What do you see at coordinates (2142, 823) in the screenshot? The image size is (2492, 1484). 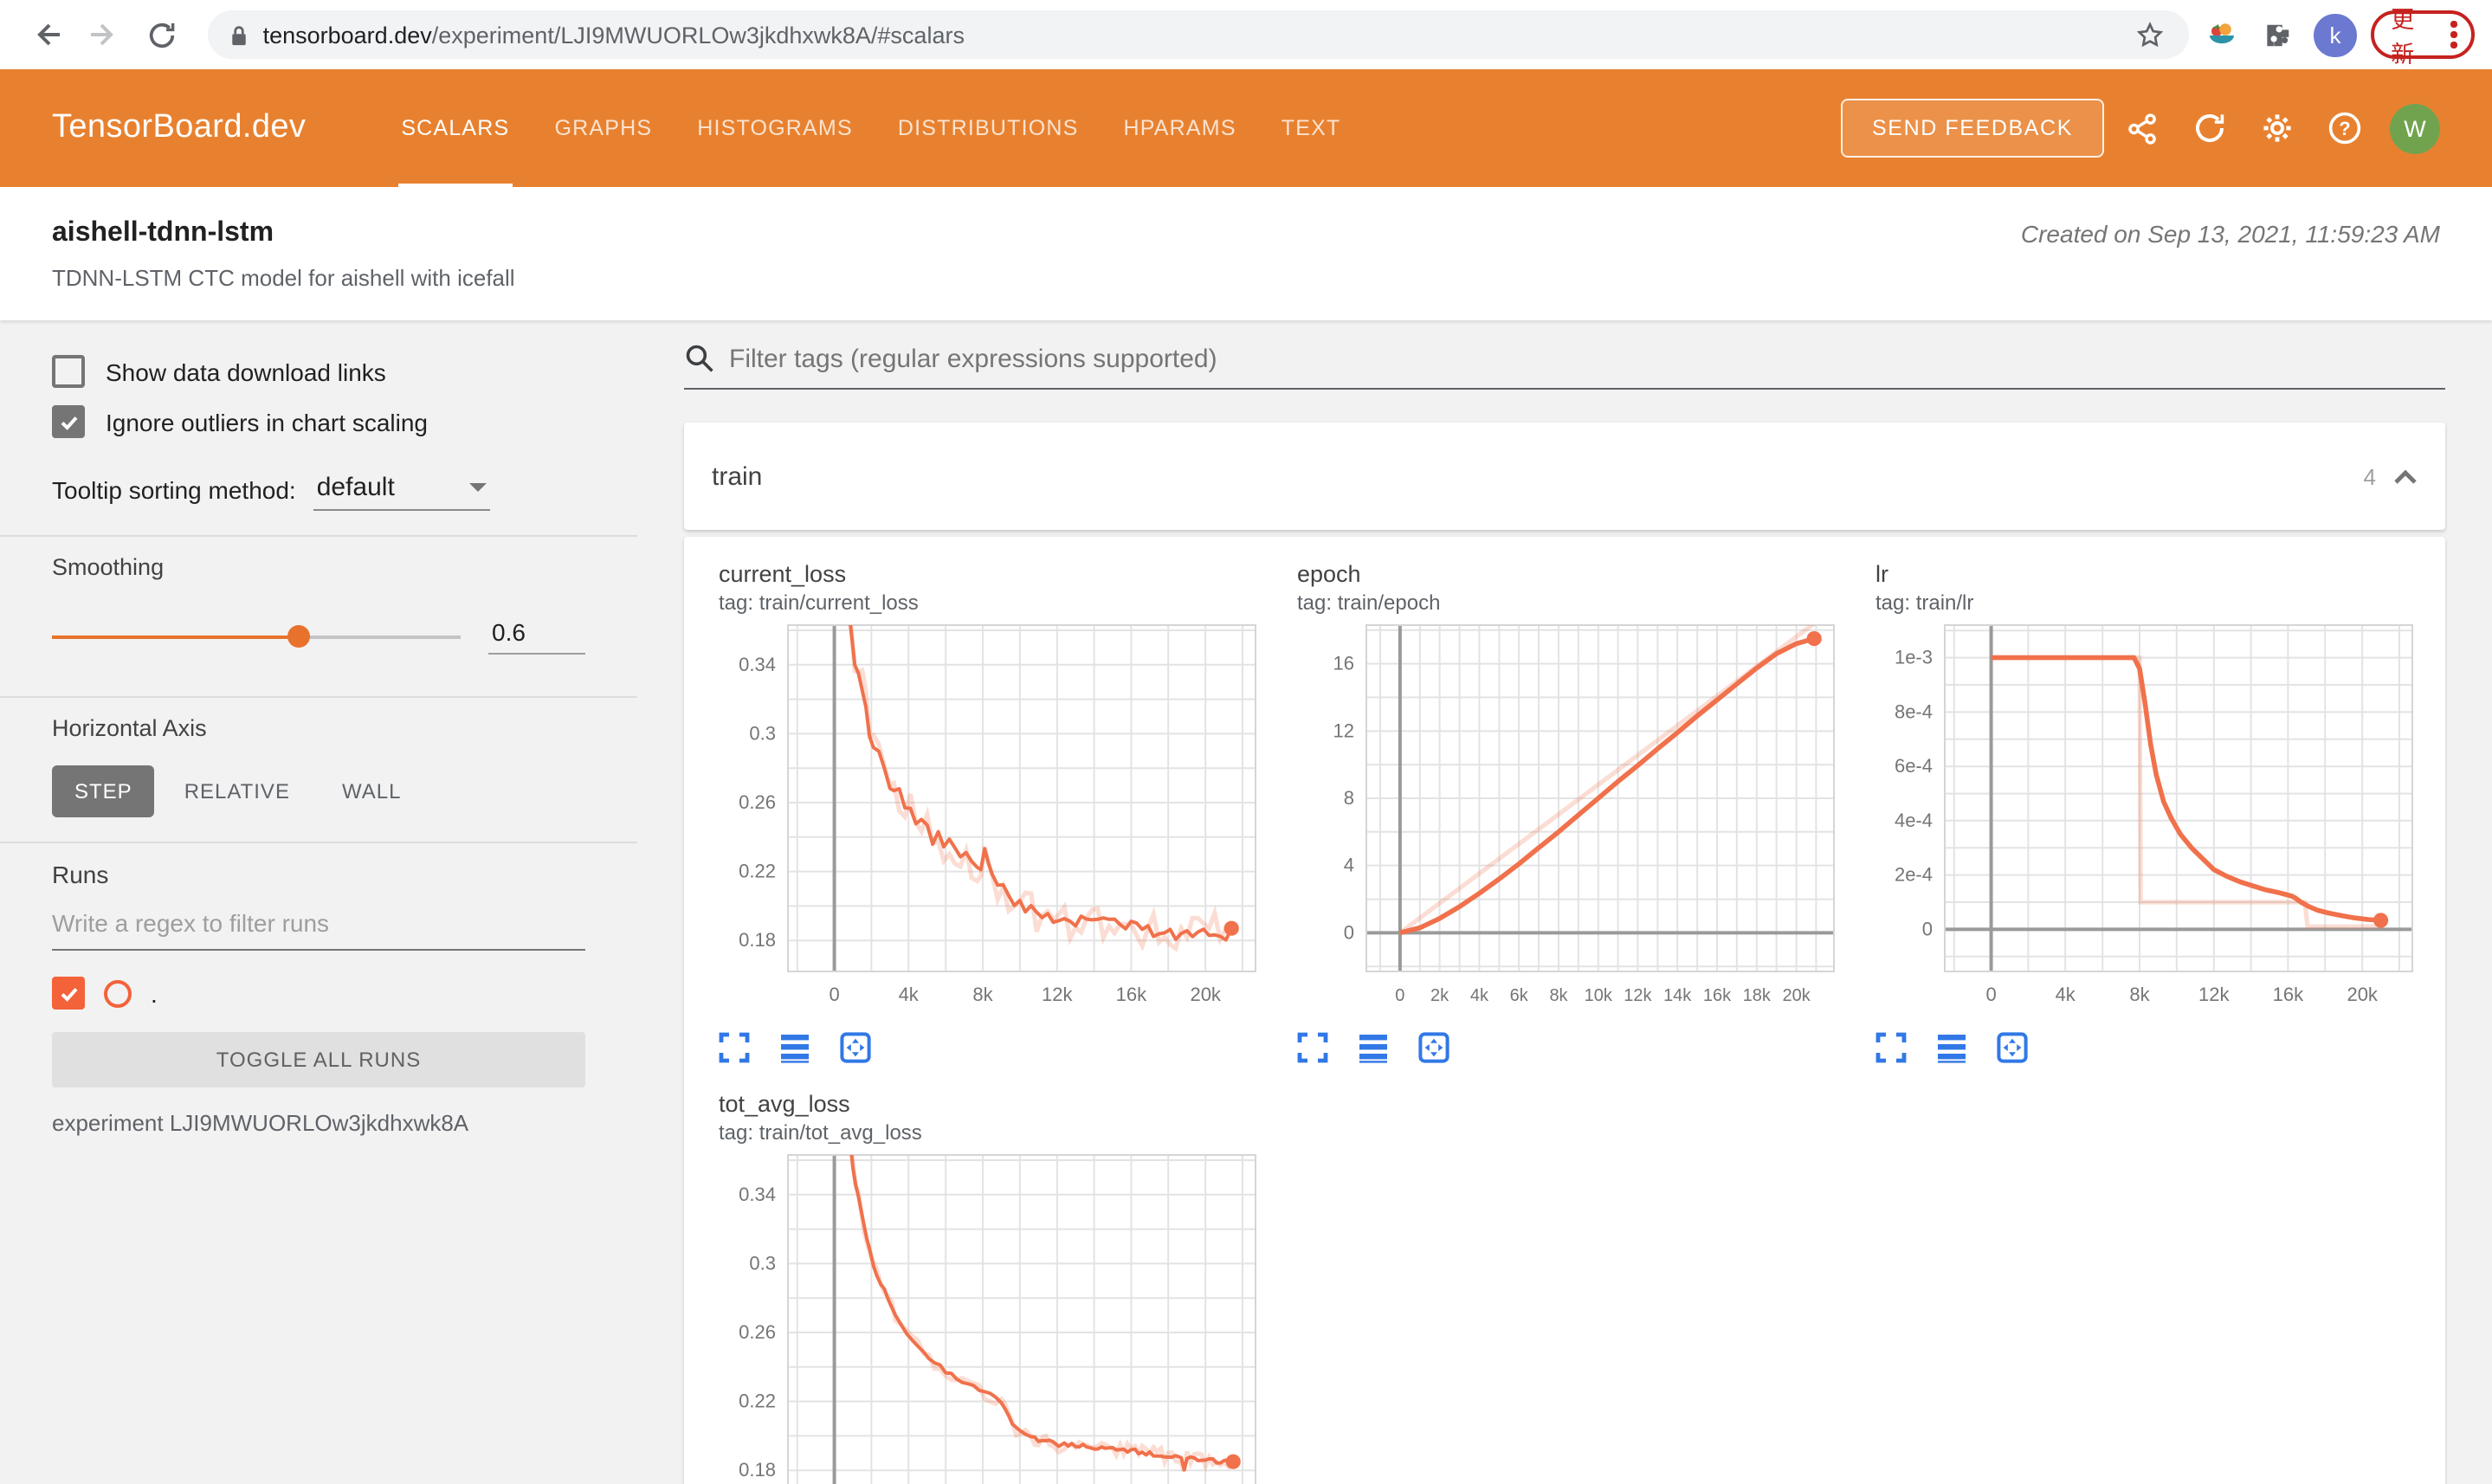 I see `chart-plot: 0 2e-4 4e-4 6e-4 8e-4 1e-3 0 4k 8k 12k 16k 20k` at bounding box center [2142, 823].